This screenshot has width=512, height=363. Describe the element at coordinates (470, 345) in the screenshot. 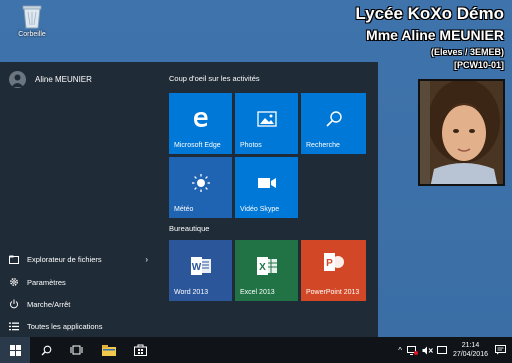

I see `clock-time: 21:14` at that location.